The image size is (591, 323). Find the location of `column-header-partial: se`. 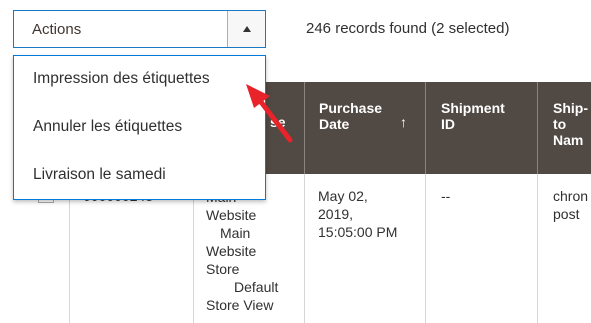

column-header-partial: se is located at coordinates (285, 128).